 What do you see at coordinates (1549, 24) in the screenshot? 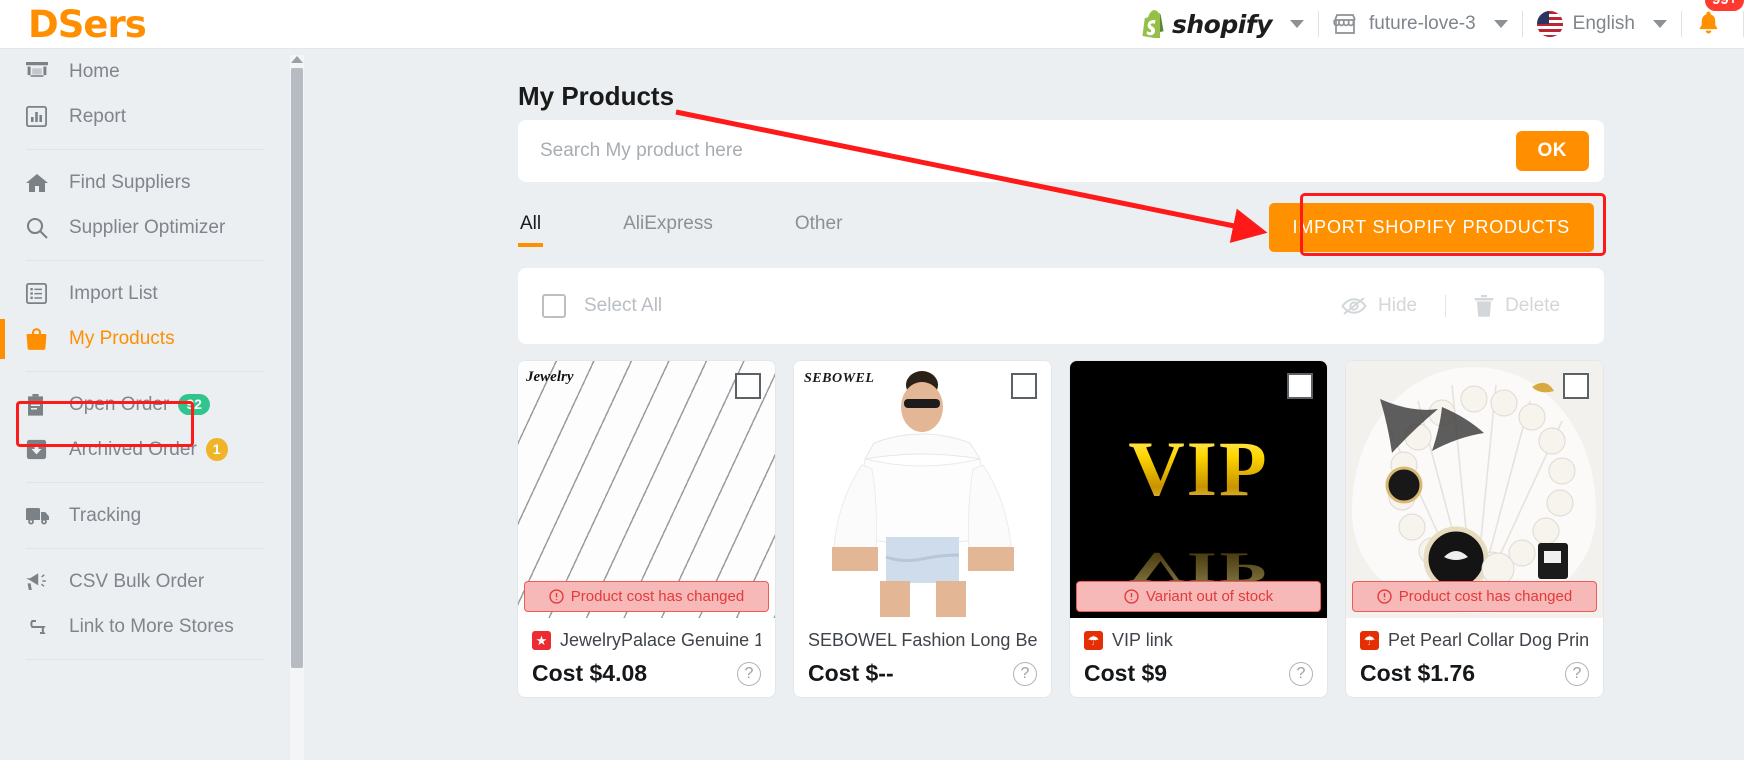
I see `us-flag-icon` at bounding box center [1549, 24].